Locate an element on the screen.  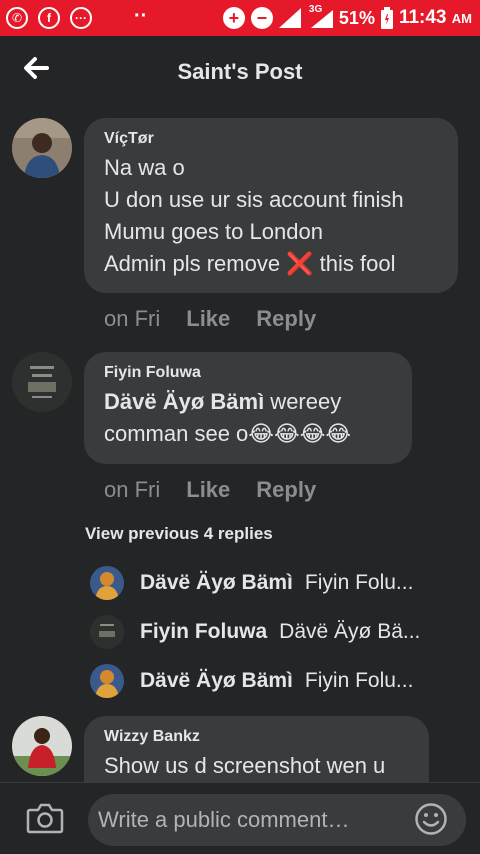
camera-button is located at coordinates (45, 819).